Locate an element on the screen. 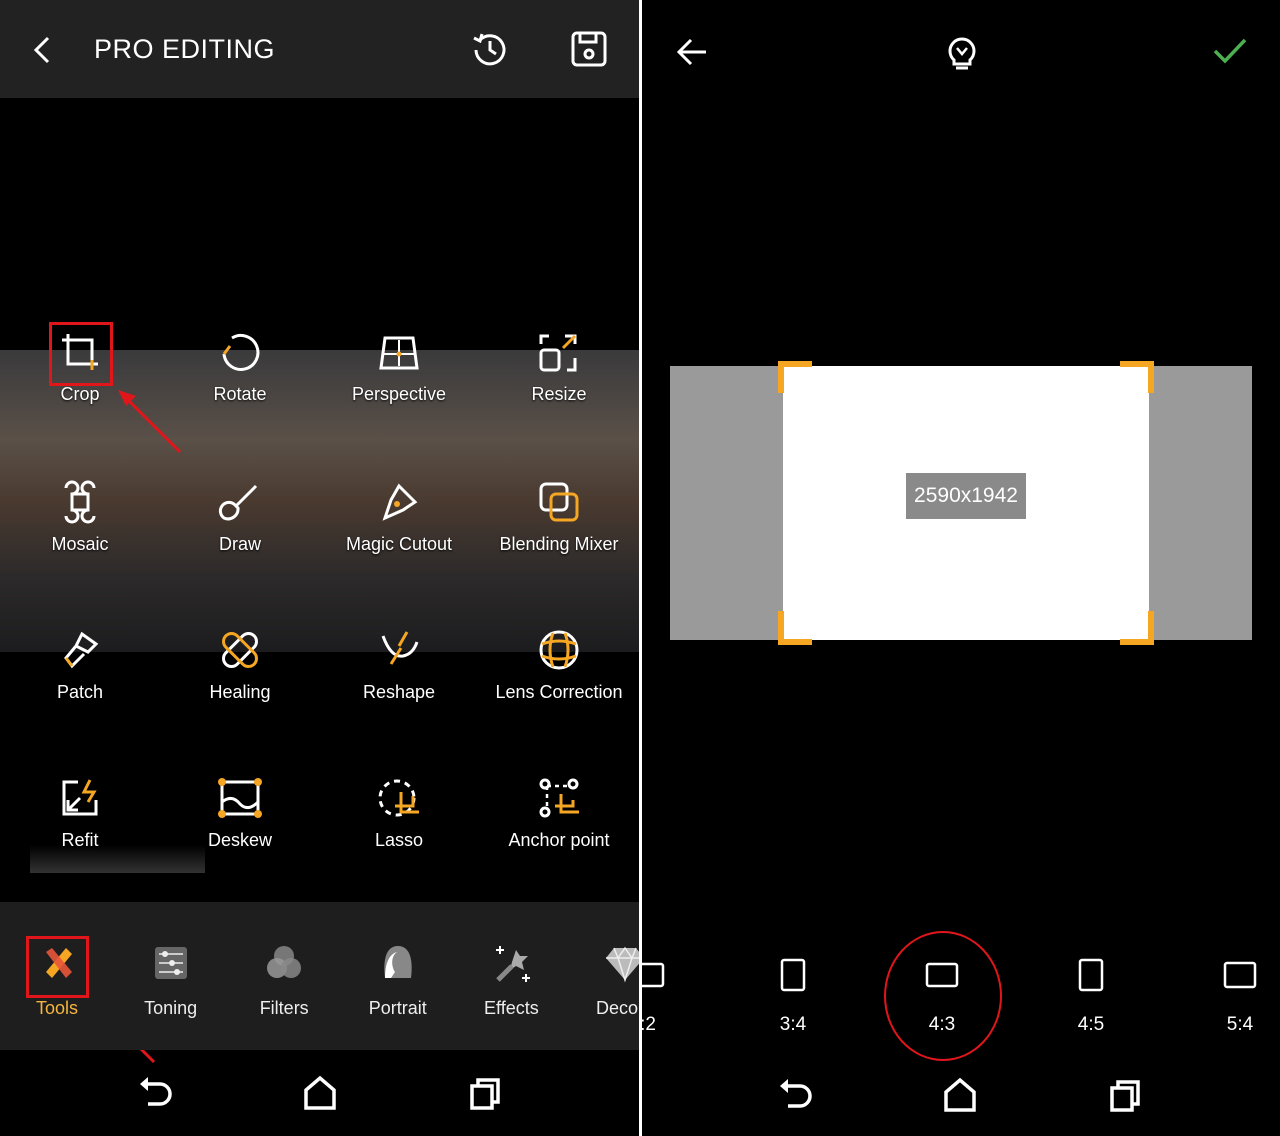  tab-effects: Effects is located at coordinates (511, 980).